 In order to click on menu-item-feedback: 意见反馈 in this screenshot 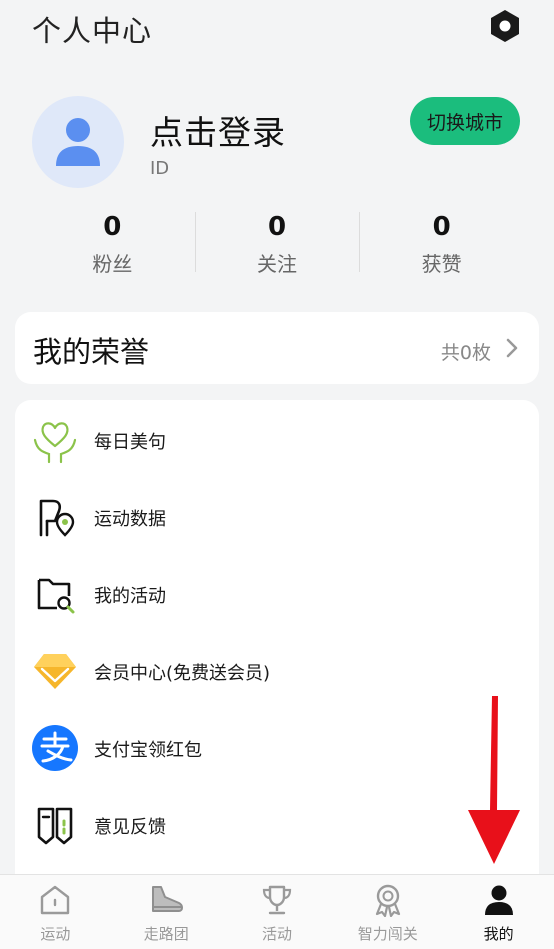, I will do `click(277, 824)`.